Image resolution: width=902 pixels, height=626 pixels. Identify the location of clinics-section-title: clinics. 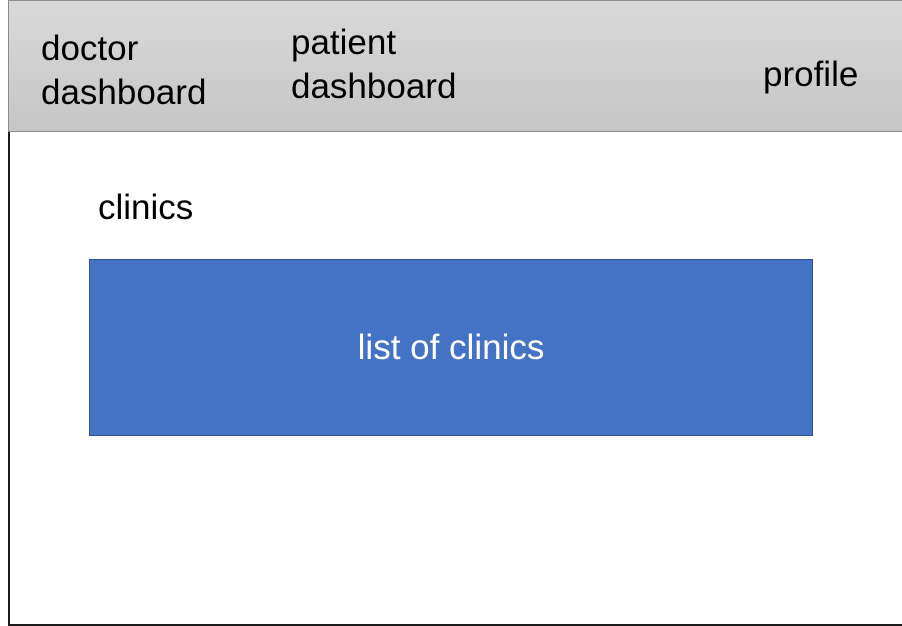
(146, 207).